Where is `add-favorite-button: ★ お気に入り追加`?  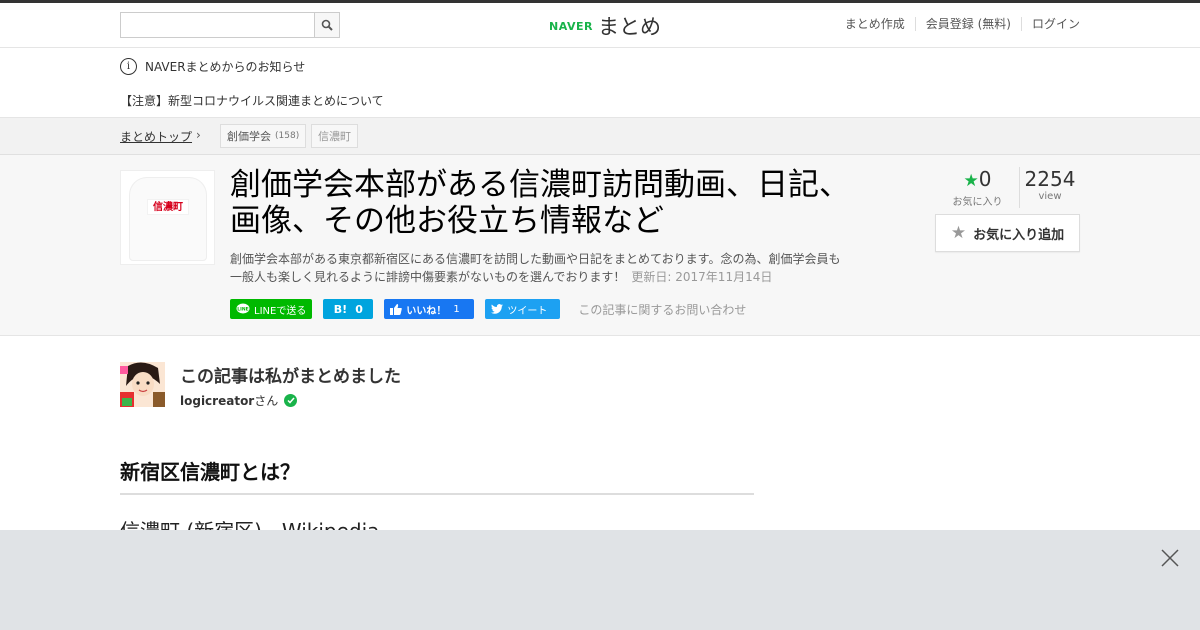 add-favorite-button: ★ お気に入り追加 is located at coordinates (1007, 233).